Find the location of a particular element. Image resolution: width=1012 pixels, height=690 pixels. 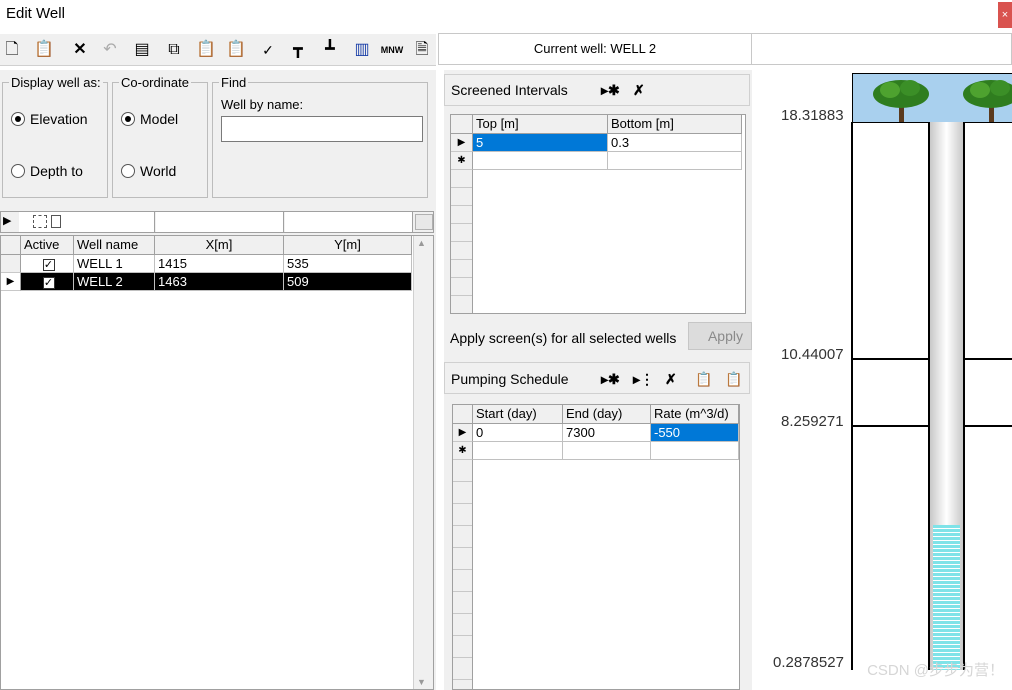

top-cell is located at coordinates (540, 161).